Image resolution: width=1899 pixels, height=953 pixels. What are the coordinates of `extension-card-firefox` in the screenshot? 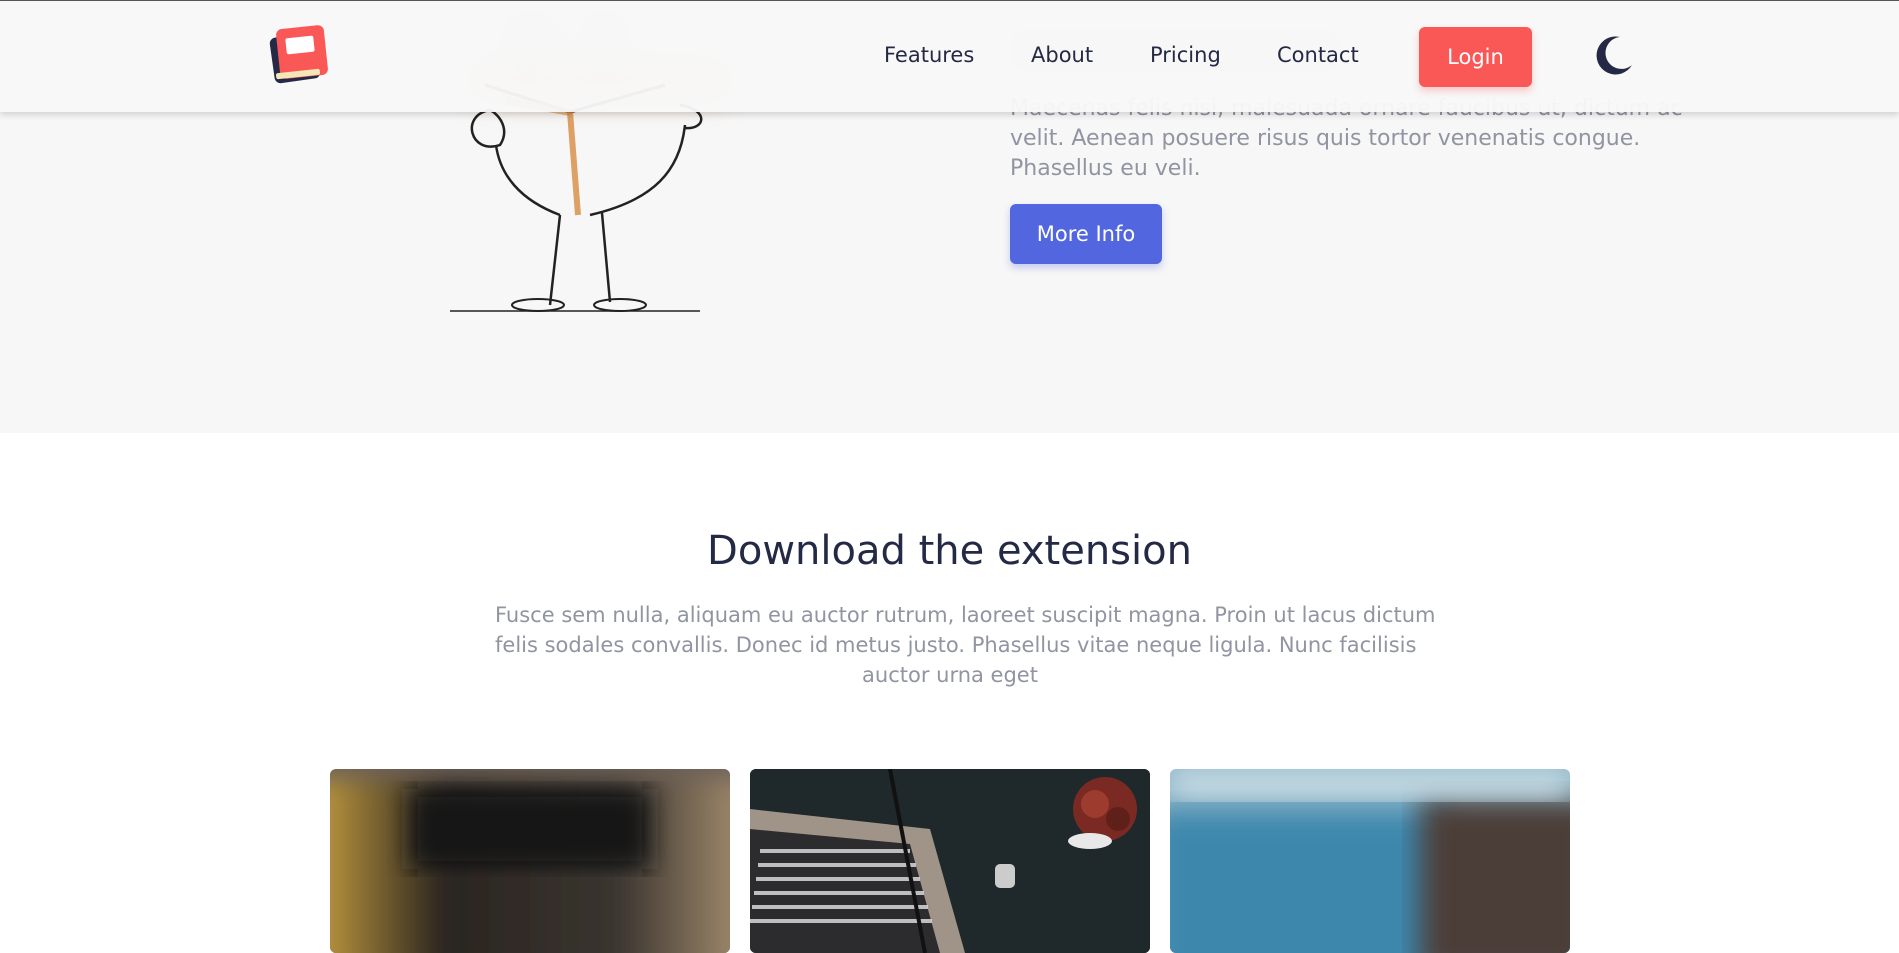 It's located at (950, 861).